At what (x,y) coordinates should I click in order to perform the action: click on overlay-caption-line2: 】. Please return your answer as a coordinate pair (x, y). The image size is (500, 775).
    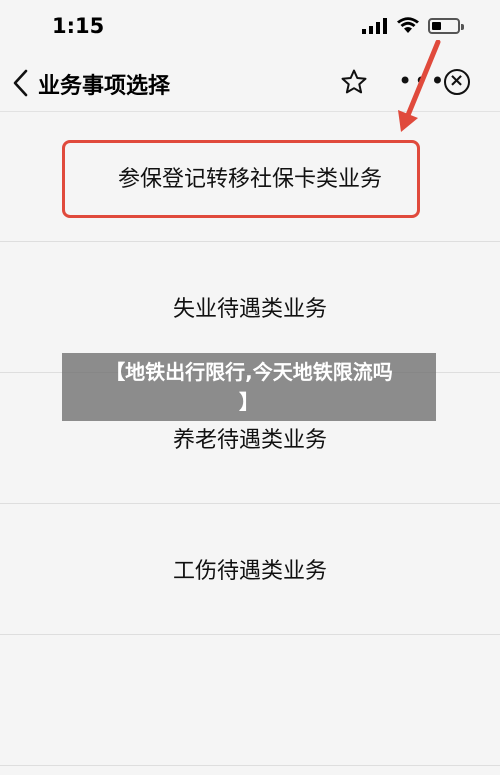
    Looking at the image, I should click on (249, 402).